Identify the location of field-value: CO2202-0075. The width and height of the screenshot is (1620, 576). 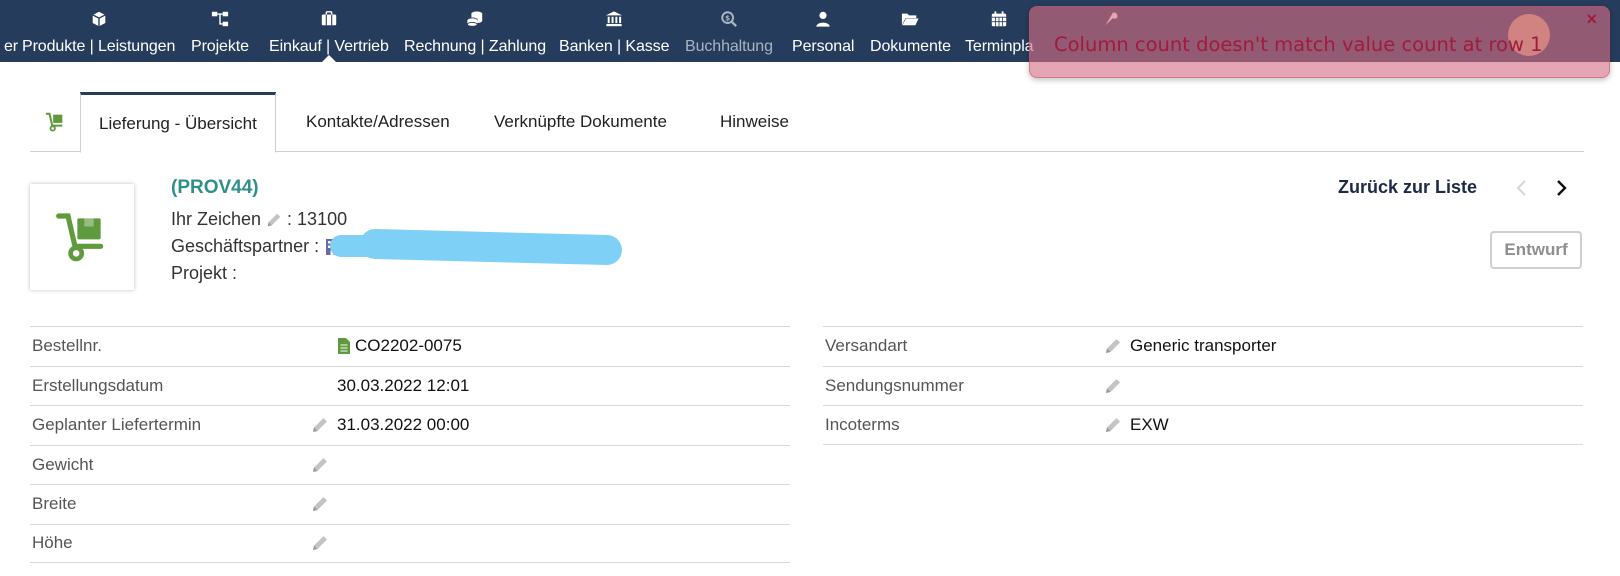
(399, 346).